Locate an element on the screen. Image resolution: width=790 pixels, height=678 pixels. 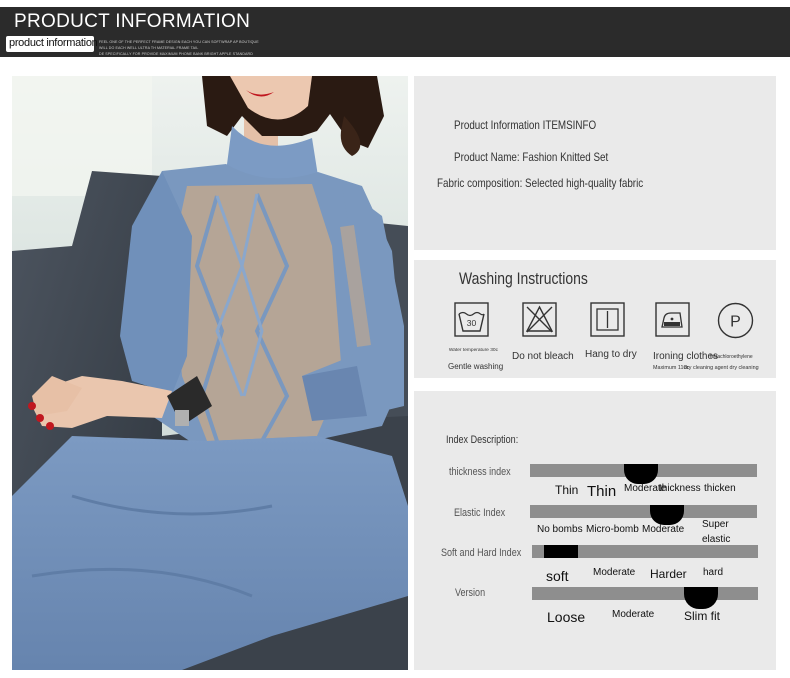
thickness-index-marker is located at coordinates (641, 474).